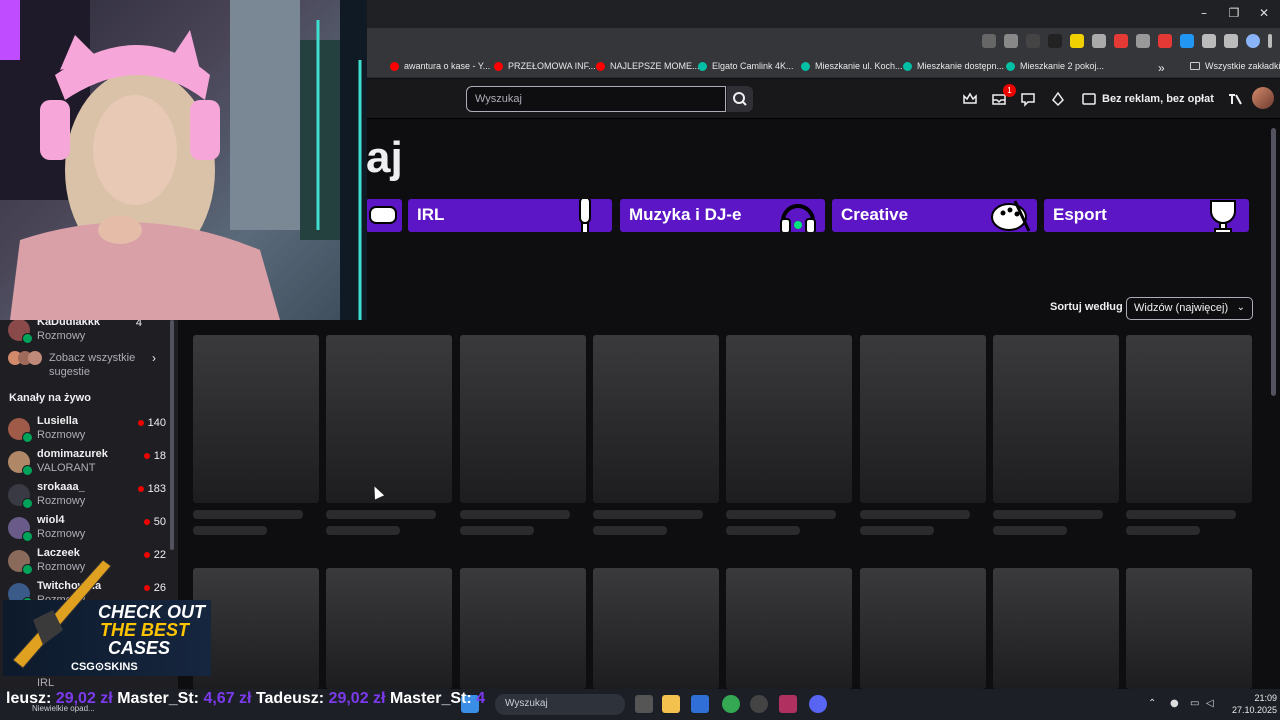 Image resolution: width=1280 pixels, height=720 pixels. I want to click on rifle-icon, so click(62, 614).